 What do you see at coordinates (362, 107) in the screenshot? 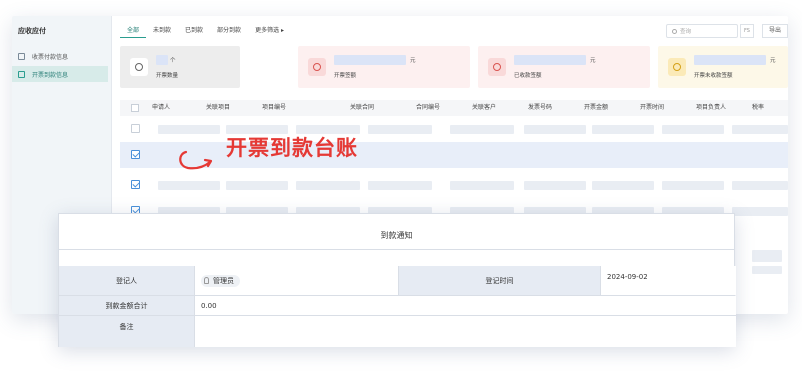
I see `column-header: 关联合同` at bounding box center [362, 107].